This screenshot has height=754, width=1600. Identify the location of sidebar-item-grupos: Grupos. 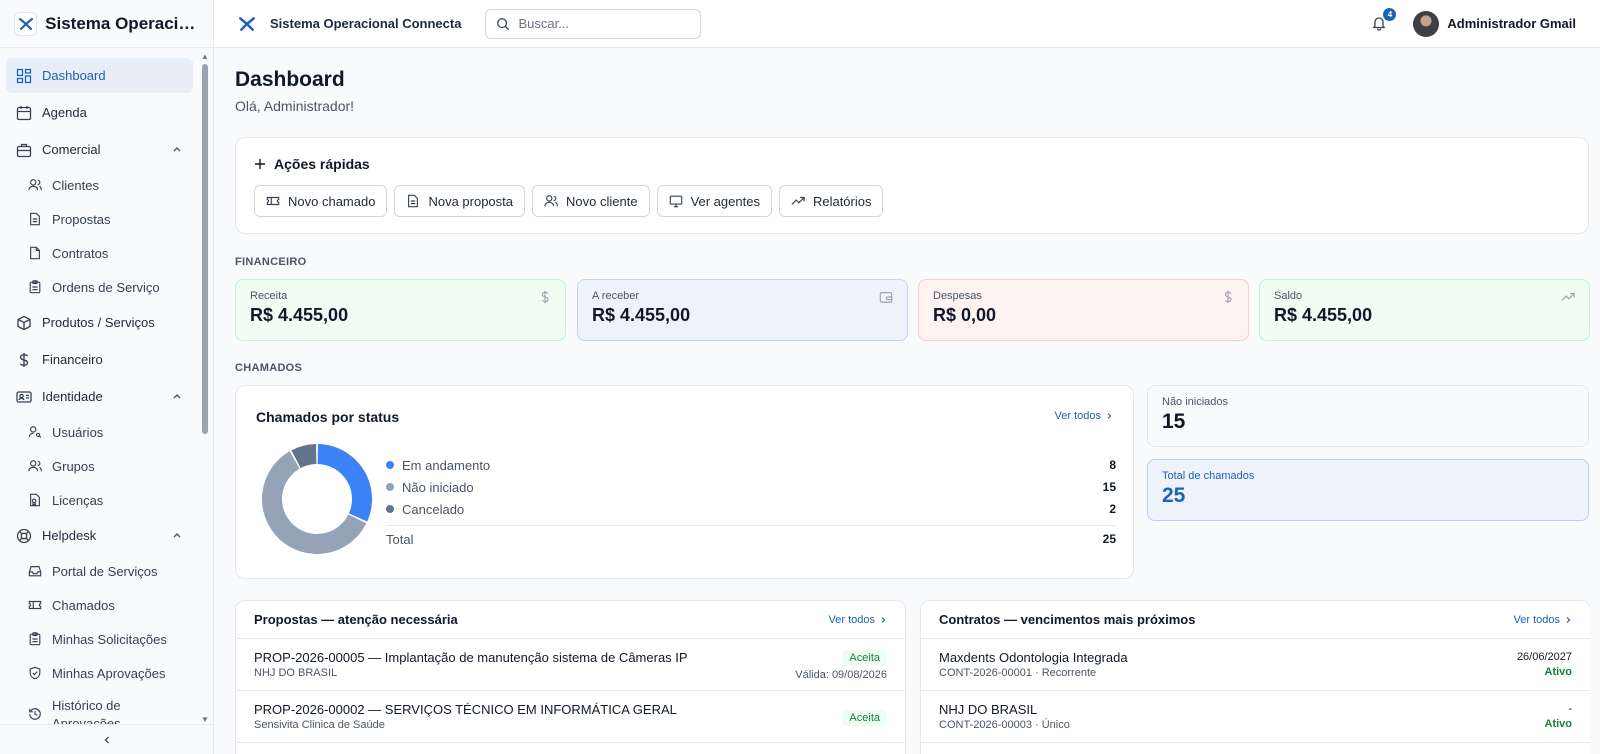
(99, 466).